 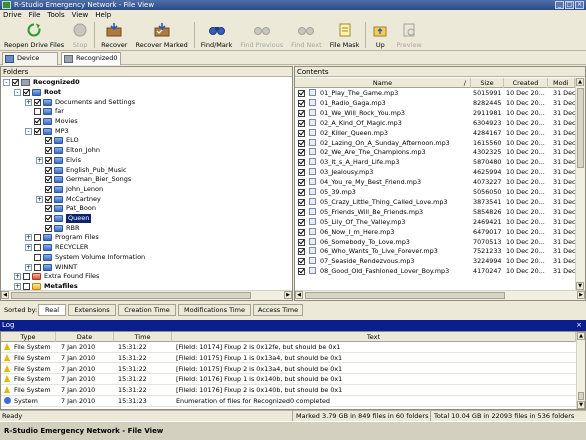 What do you see at coordinates (66, 209) in the screenshot?
I see `folder-tree-item: Pat_Boon` at bounding box center [66, 209].